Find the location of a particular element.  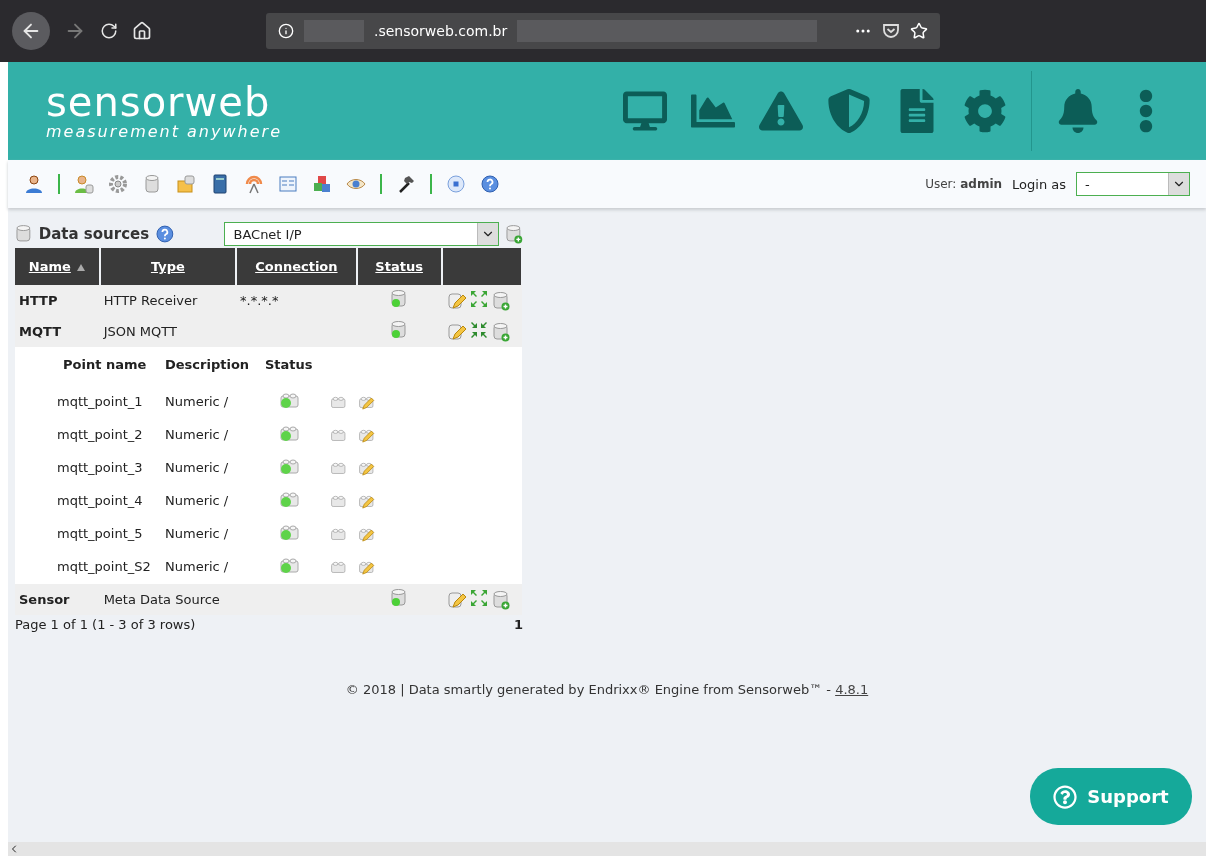

version-link: 4.8.1 is located at coordinates (852, 689).